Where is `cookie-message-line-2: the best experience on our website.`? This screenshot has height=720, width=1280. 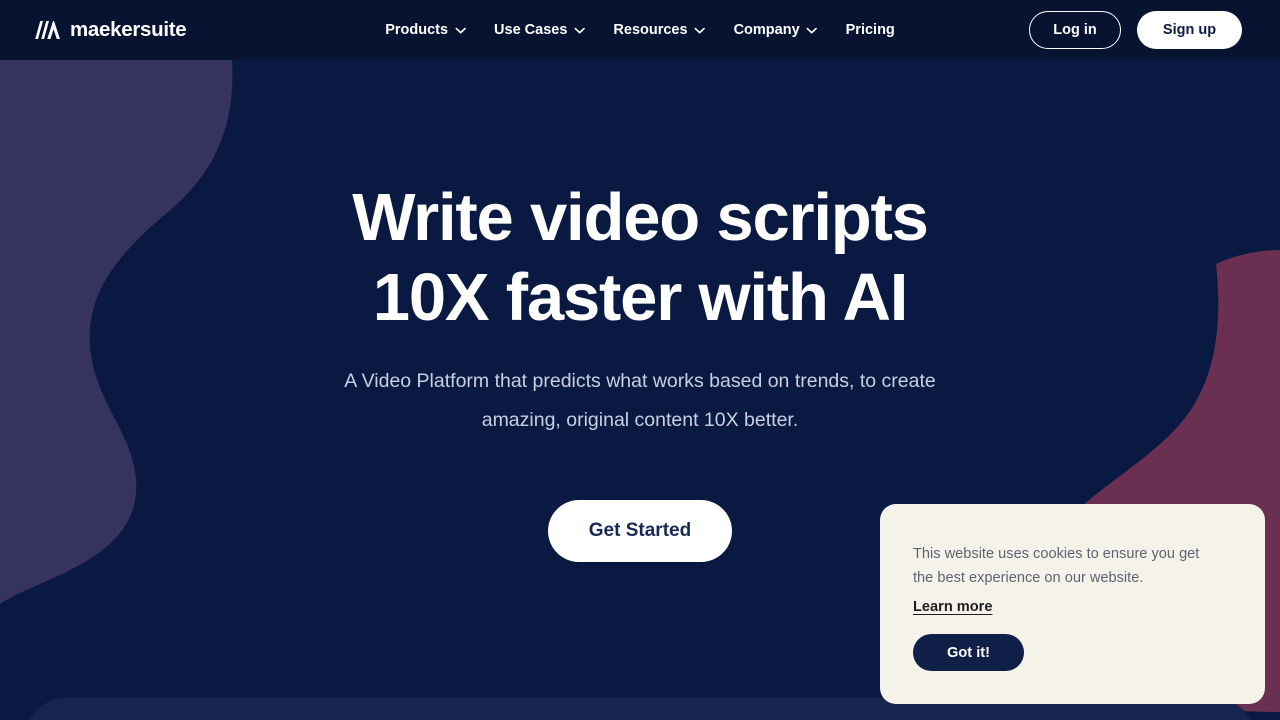
cookie-message-line-2: the best experience on our website. is located at coordinates (1028, 578).